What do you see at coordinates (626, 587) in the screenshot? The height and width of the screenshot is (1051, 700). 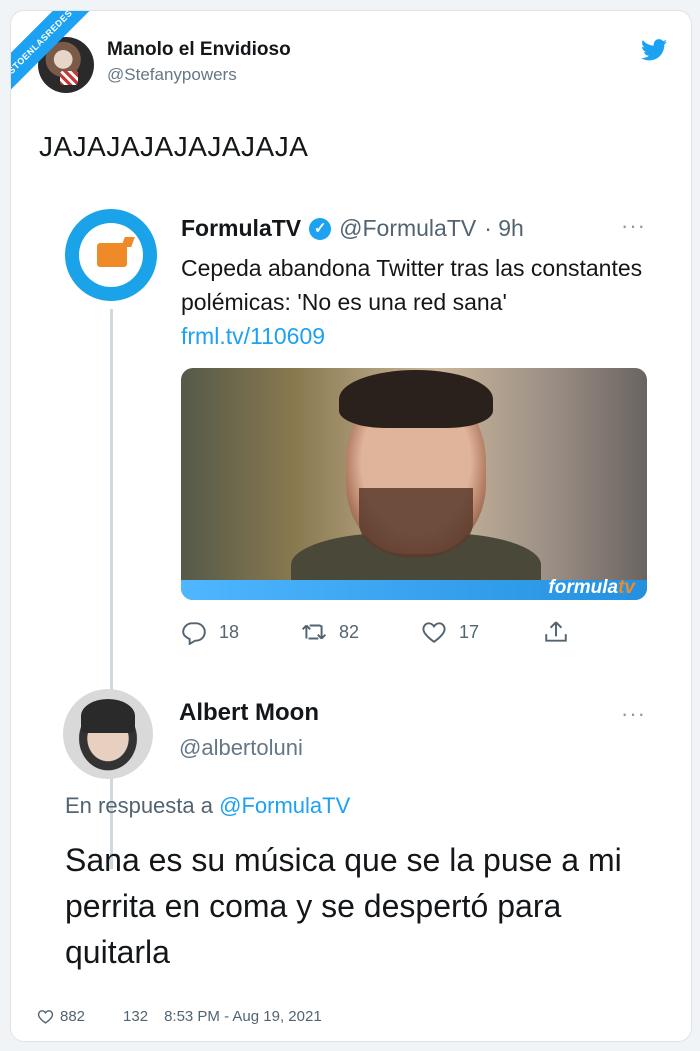 I see `image-brand-b: tv` at bounding box center [626, 587].